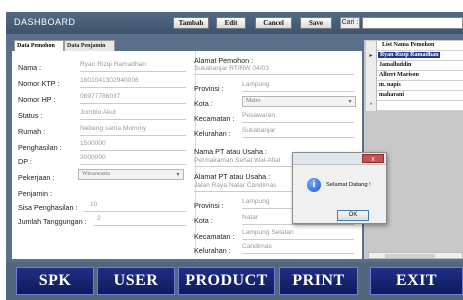 This screenshot has width=463, height=300. I want to click on ktp-label: Nomor KTP :, so click(39, 83).